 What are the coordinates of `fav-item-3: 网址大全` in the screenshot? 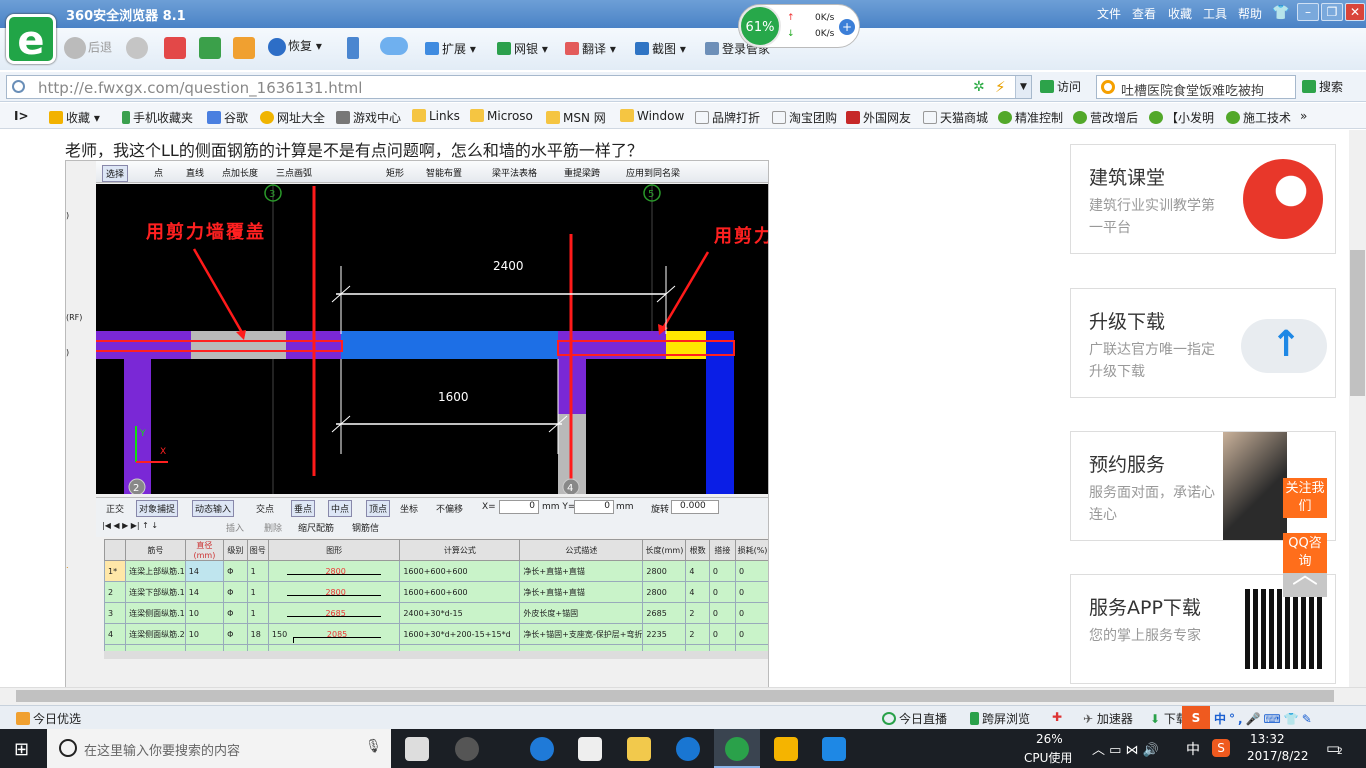 It's located at (292, 117).